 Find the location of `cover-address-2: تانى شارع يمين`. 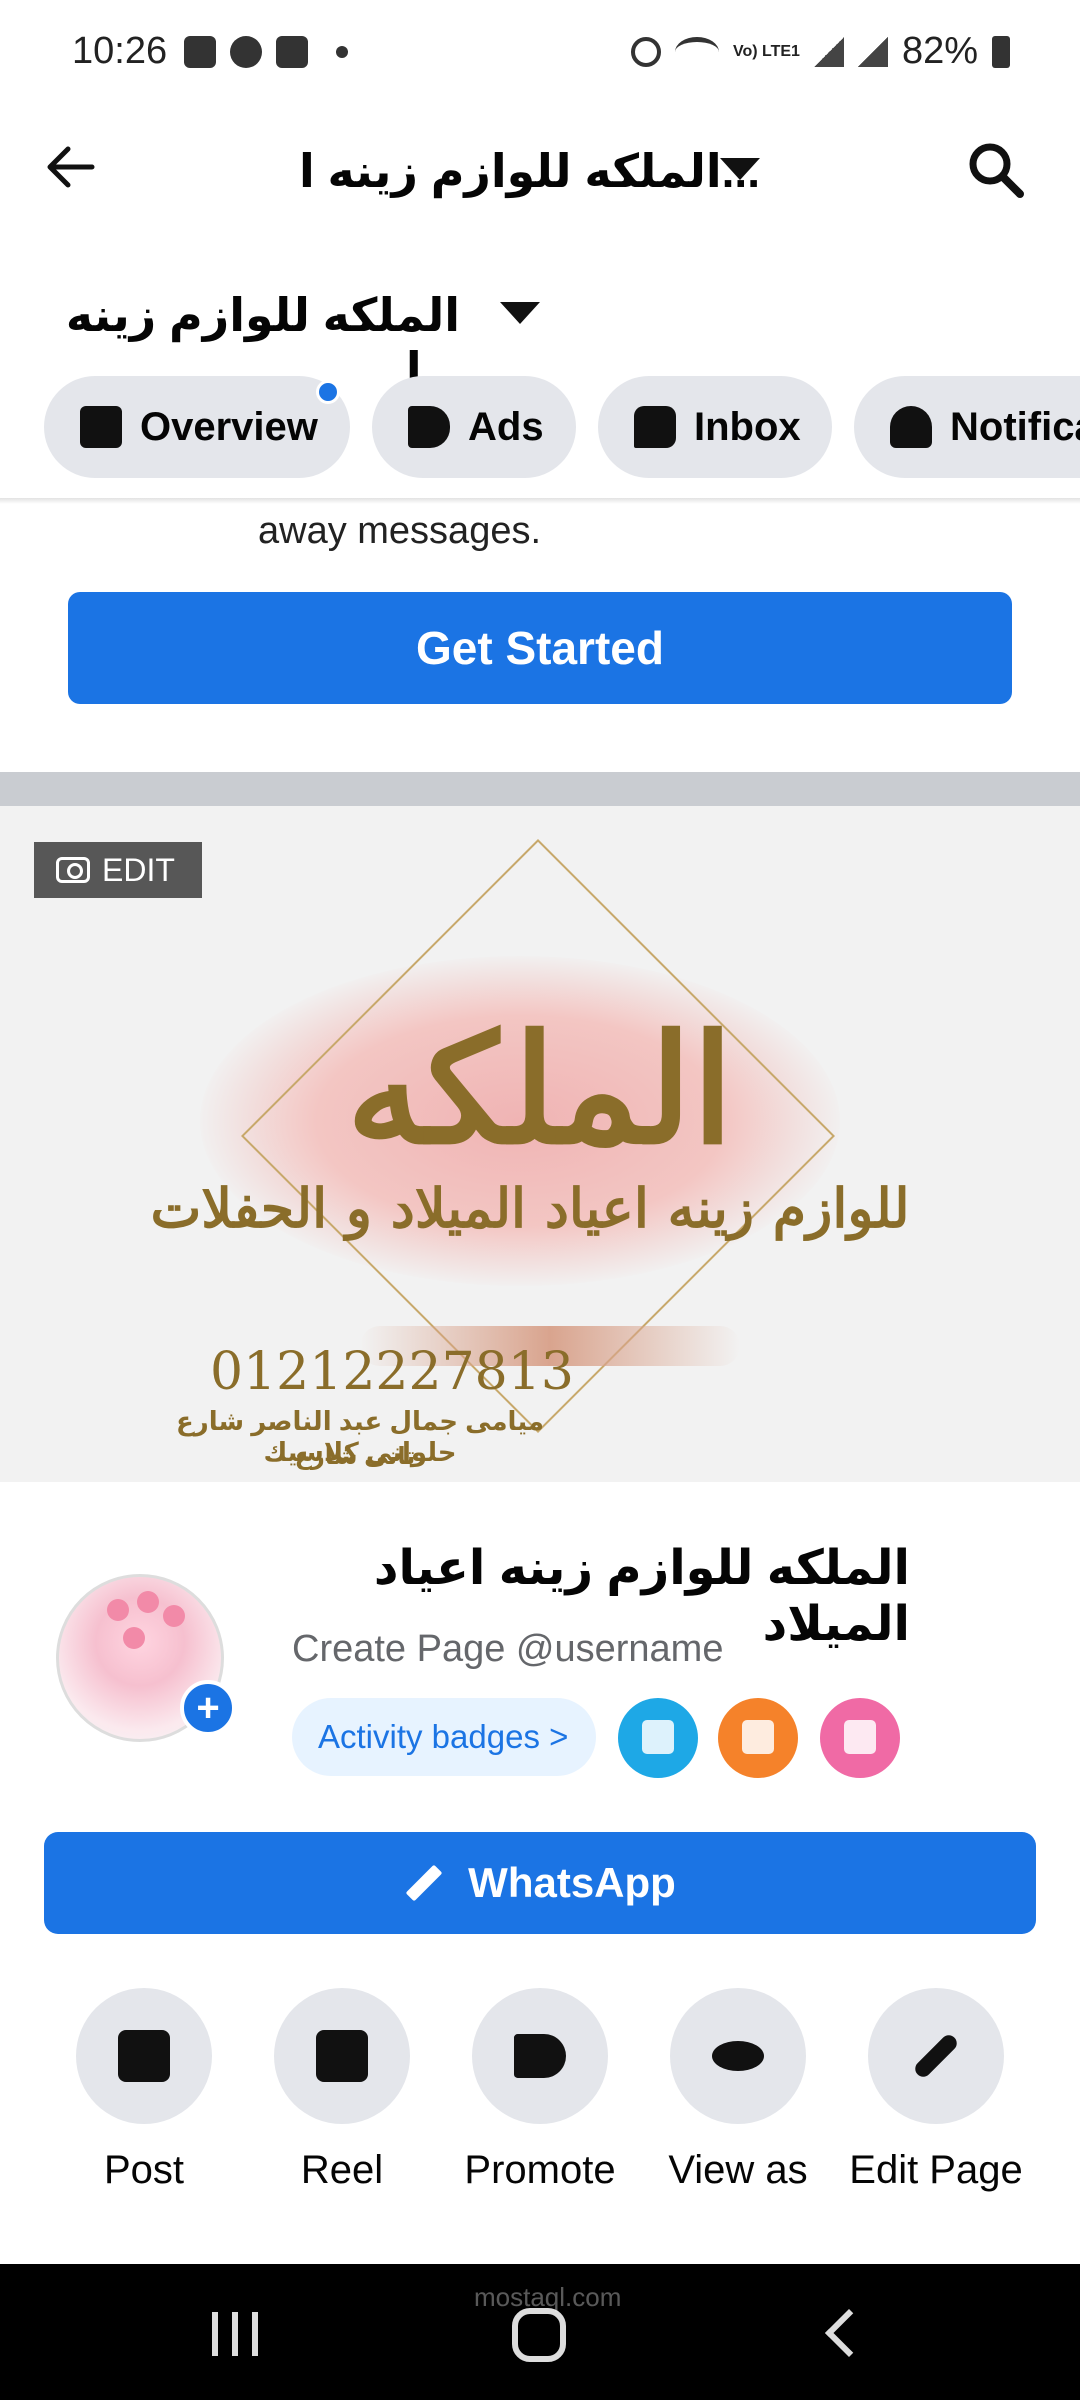

cover-address-2: تانى شارع يمين is located at coordinates (355, 1462).